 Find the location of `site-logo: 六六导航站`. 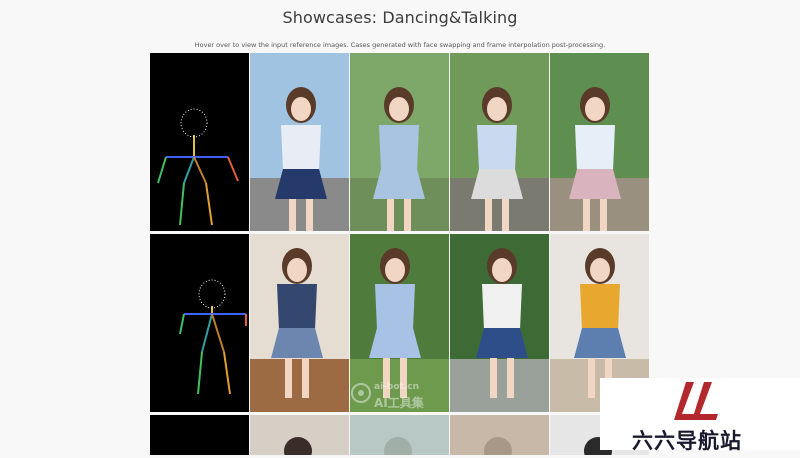

site-logo: 六六导航站 is located at coordinates (700, 415).